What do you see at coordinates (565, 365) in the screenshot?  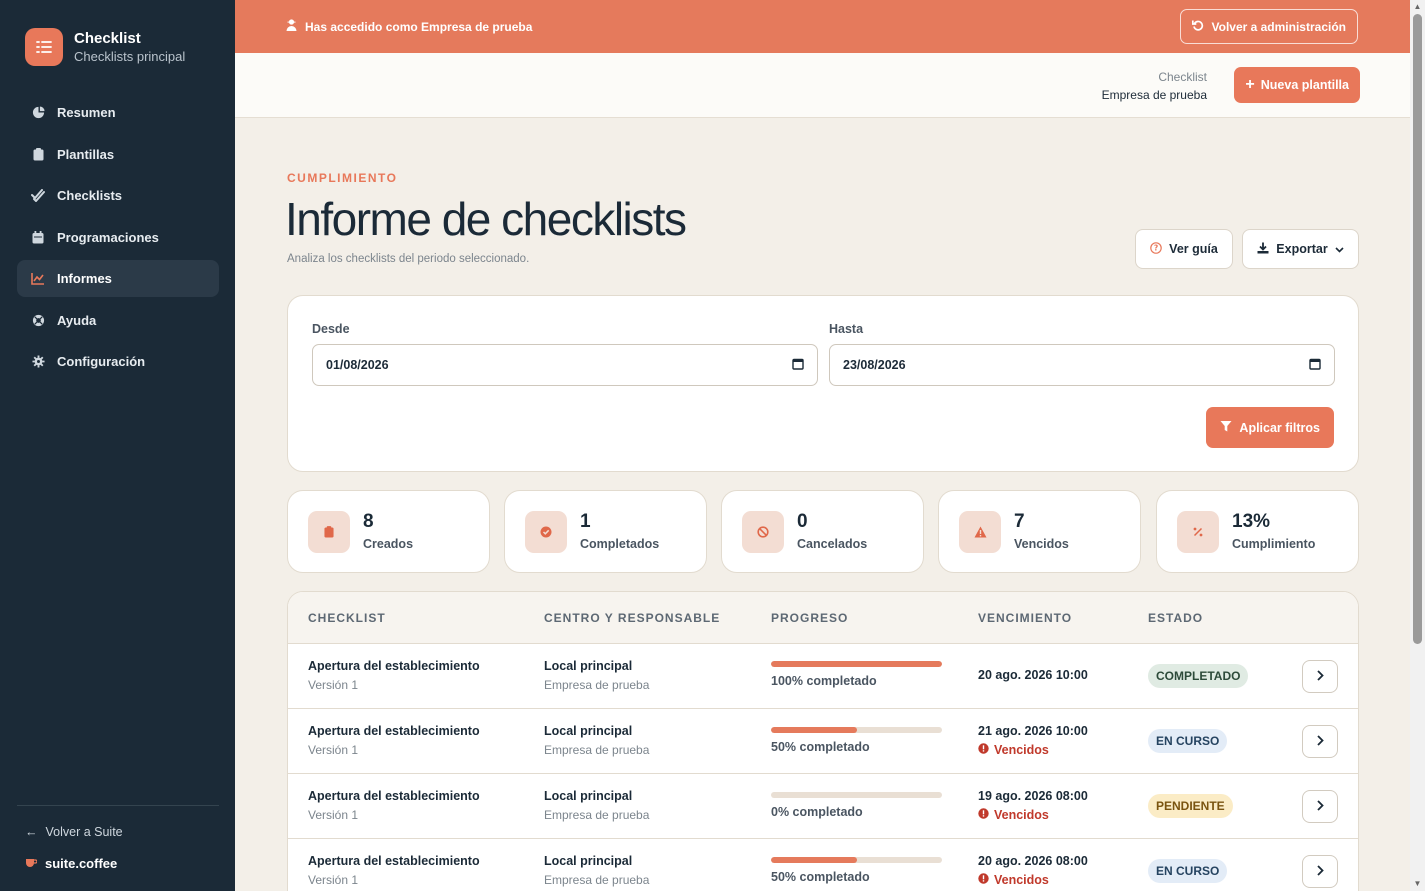 I see `from-date-input: 01/08/2026` at bounding box center [565, 365].